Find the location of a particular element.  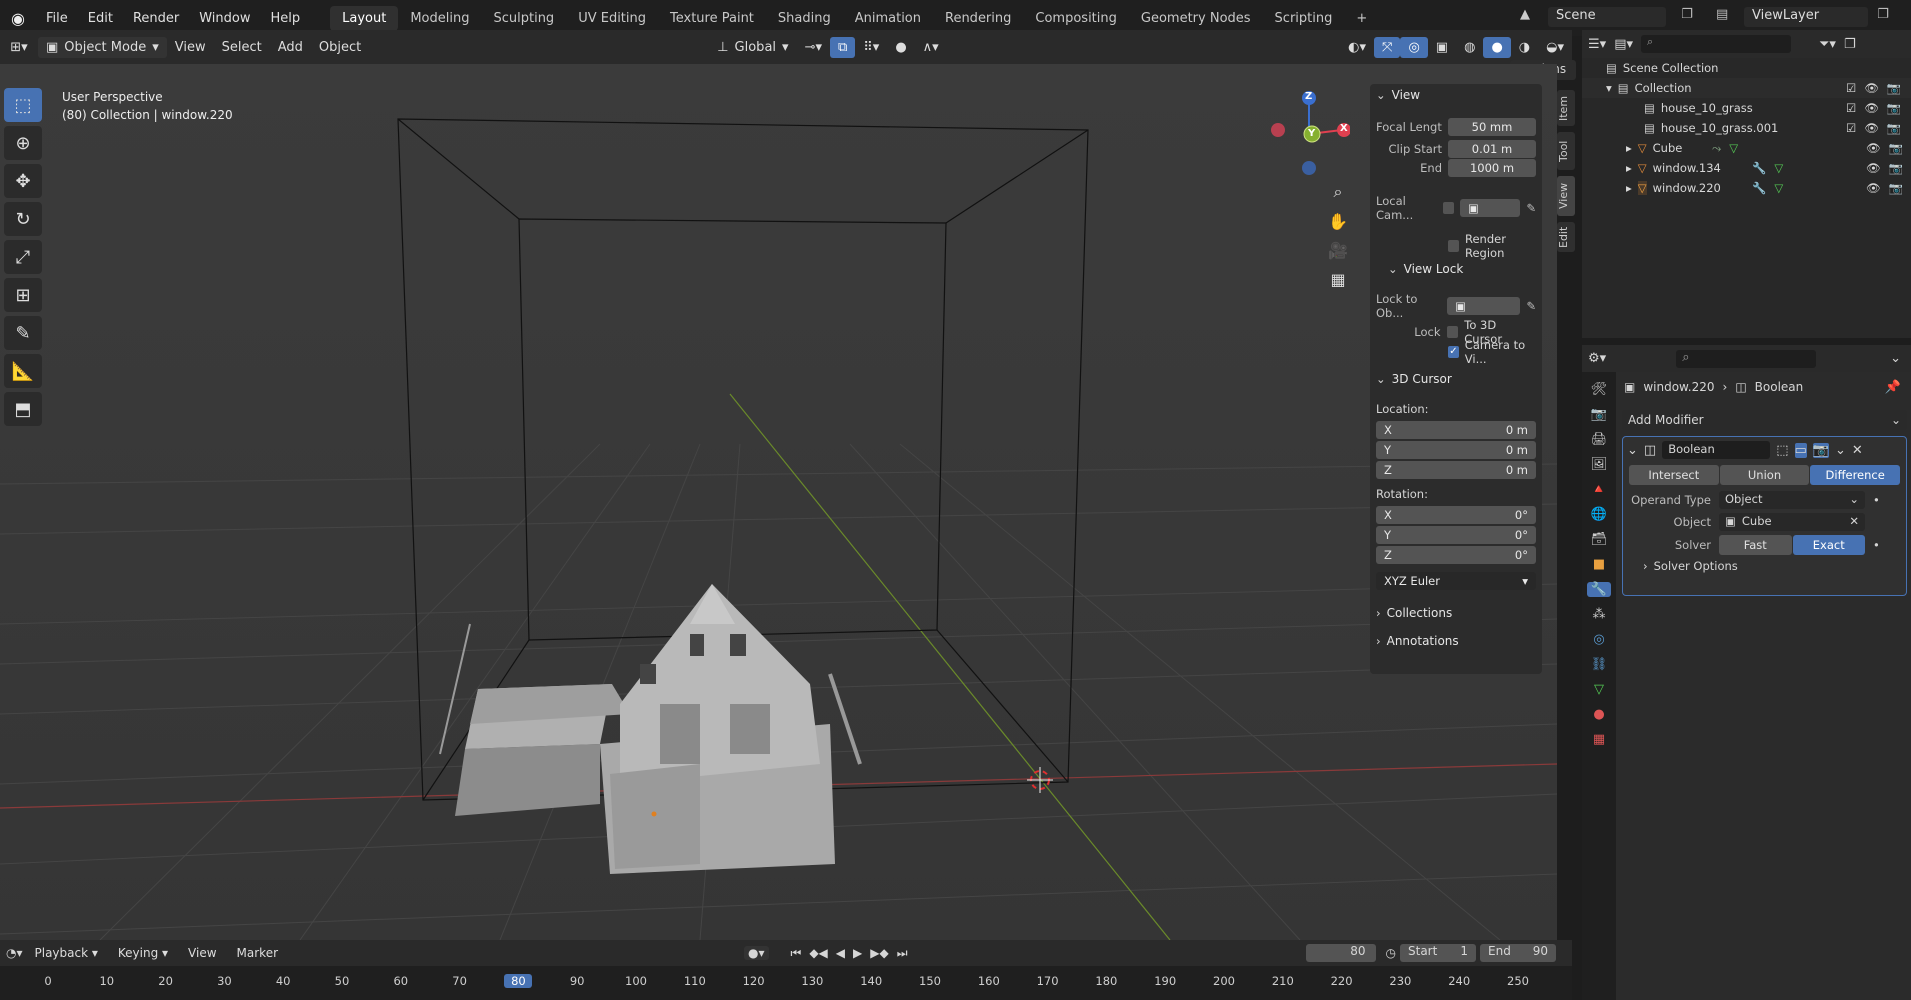

snap-target-icon: ⠿▾ is located at coordinates (871, 47).